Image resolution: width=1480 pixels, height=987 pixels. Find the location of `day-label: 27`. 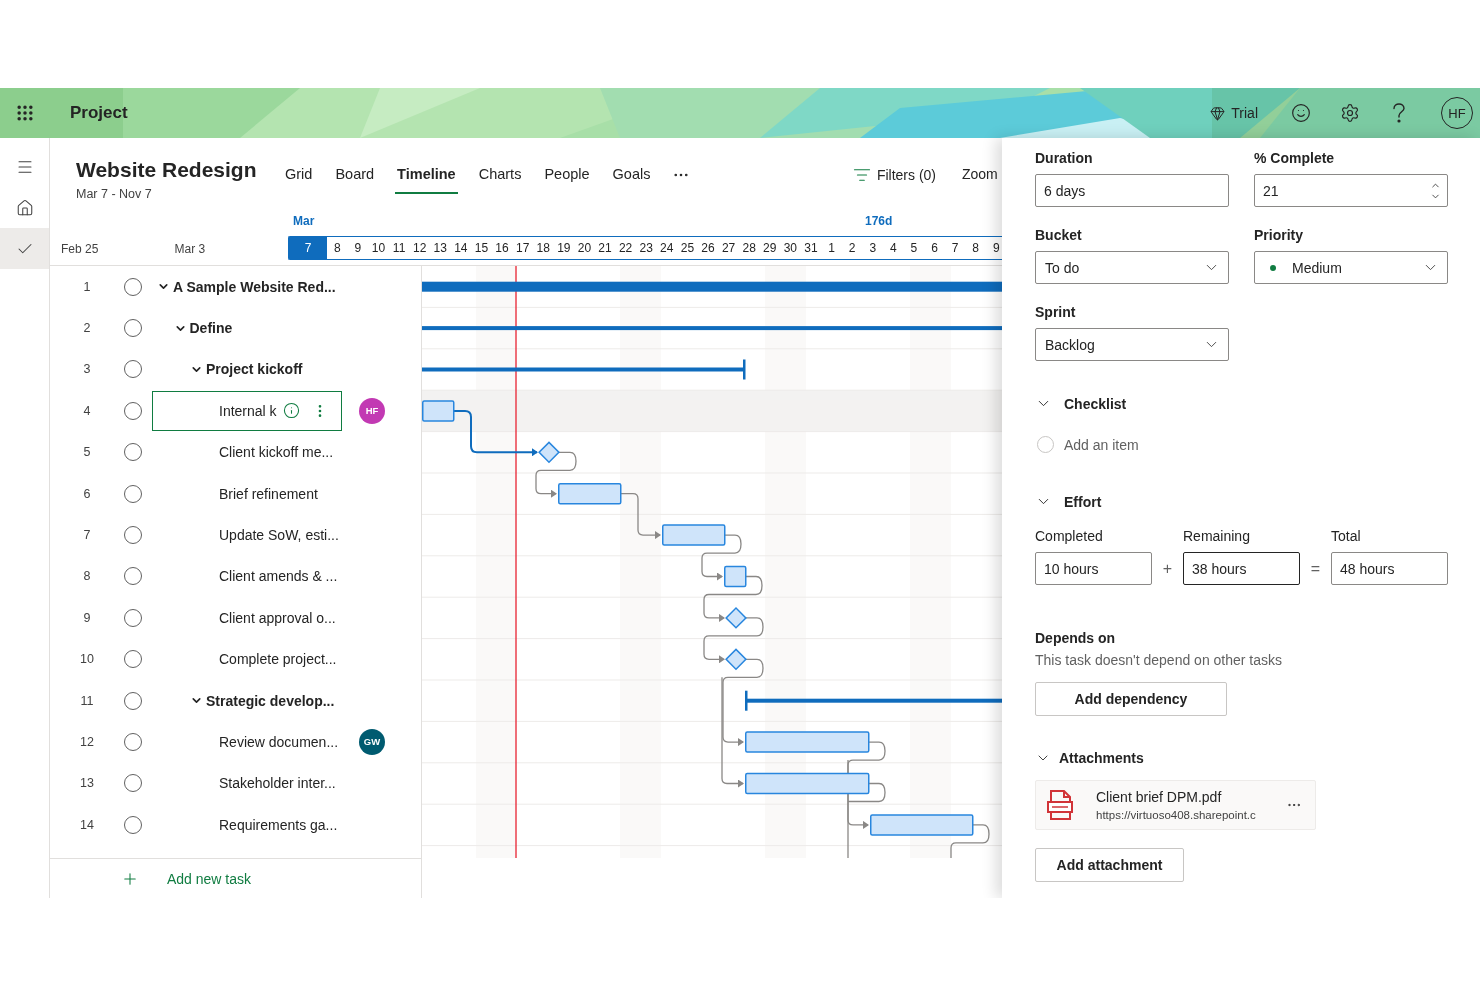

day-label: 27 is located at coordinates (728, 248).